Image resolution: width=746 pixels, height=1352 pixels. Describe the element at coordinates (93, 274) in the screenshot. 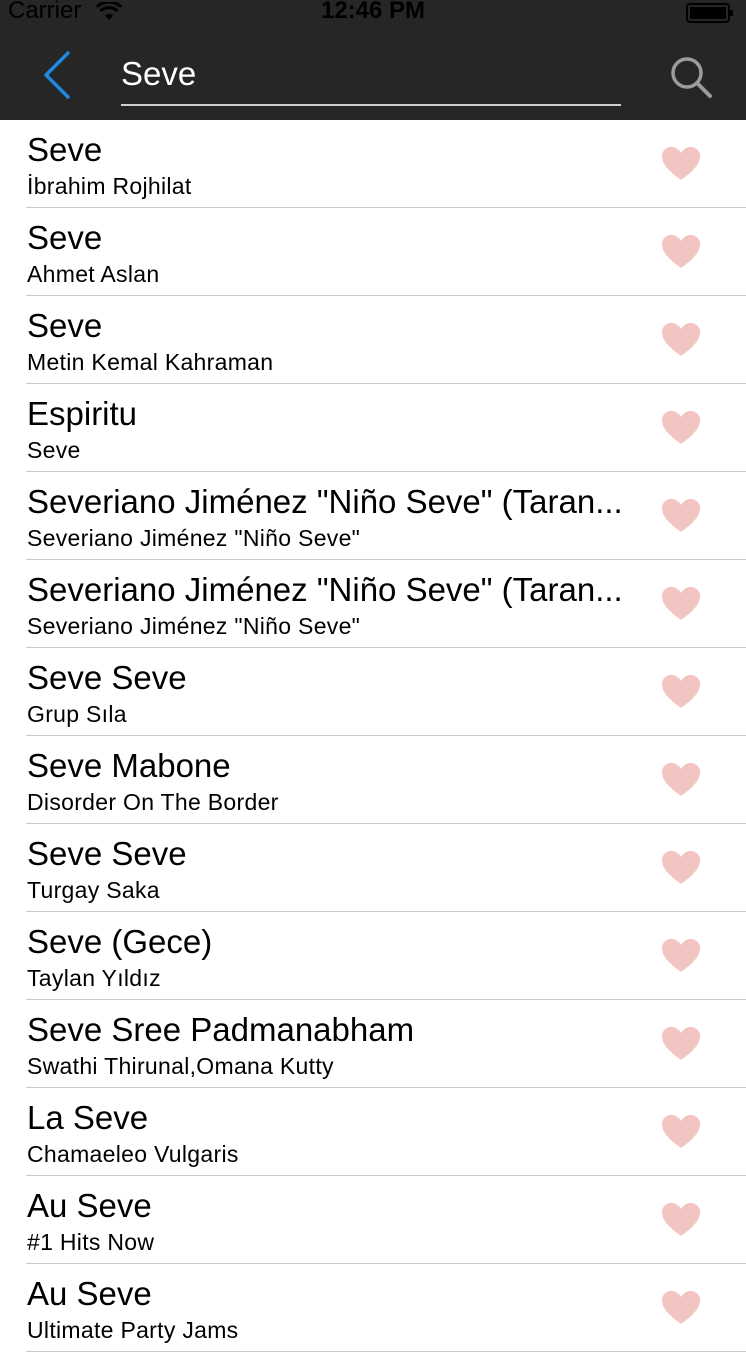

I see `artist-name: Ahmet Aslan` at that location.